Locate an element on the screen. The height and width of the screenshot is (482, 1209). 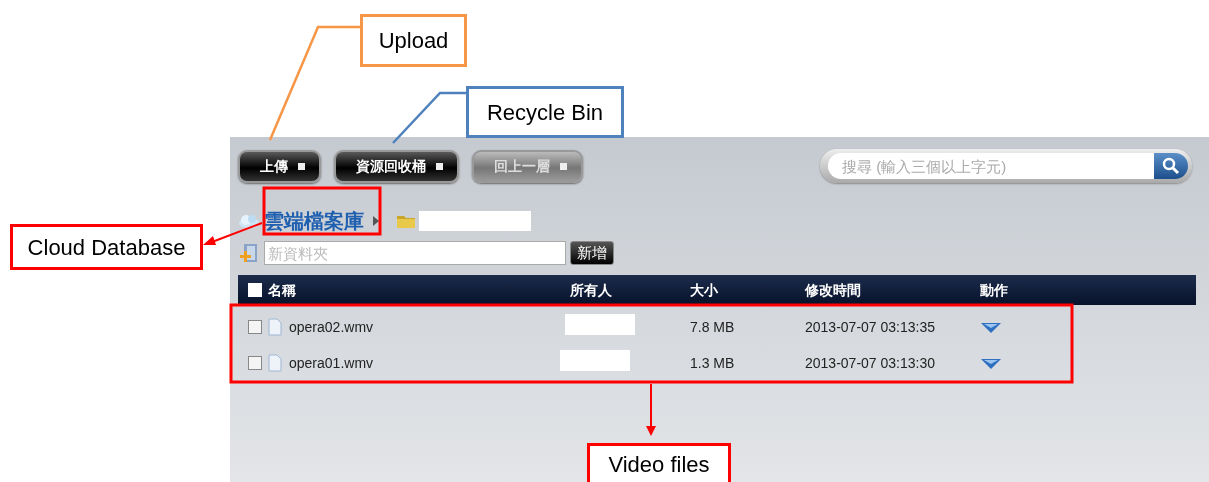
column-header: 大小 is located at coordinates (704, 290).